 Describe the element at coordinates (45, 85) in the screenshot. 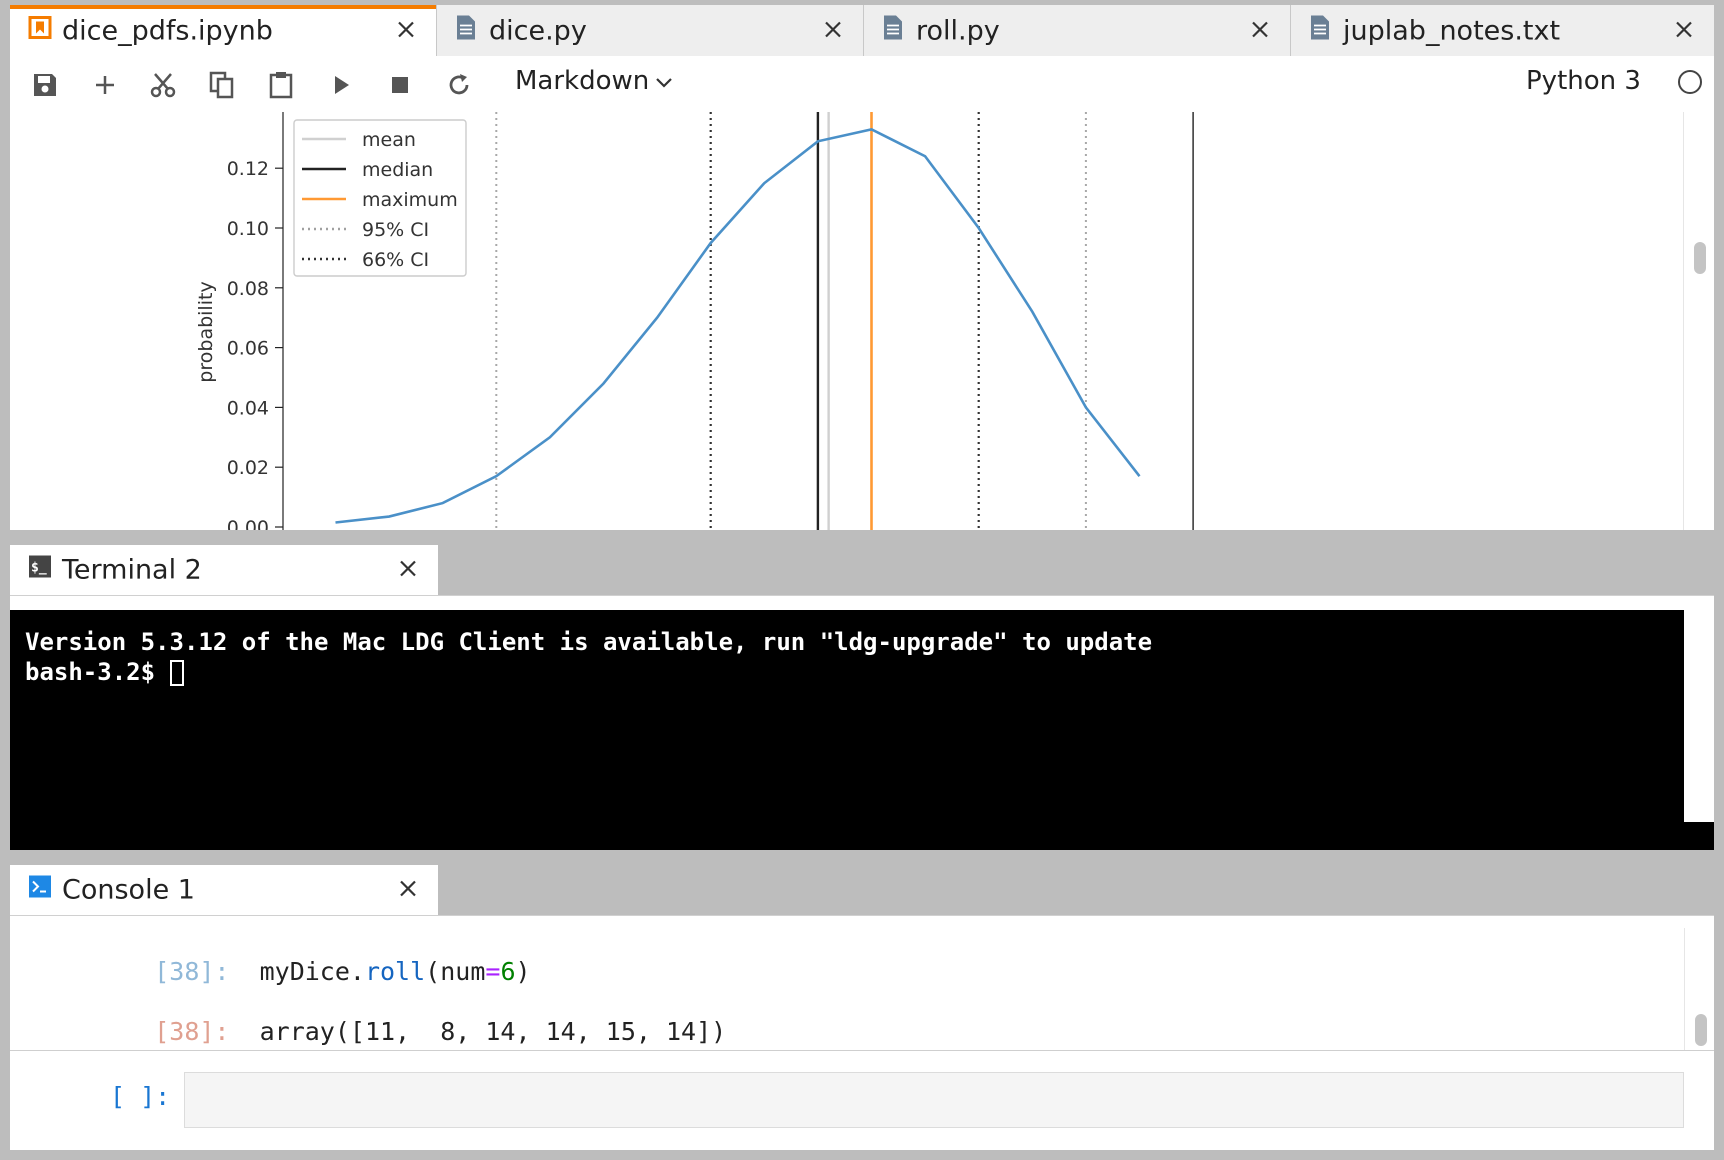

I see `save-icon` at that location.